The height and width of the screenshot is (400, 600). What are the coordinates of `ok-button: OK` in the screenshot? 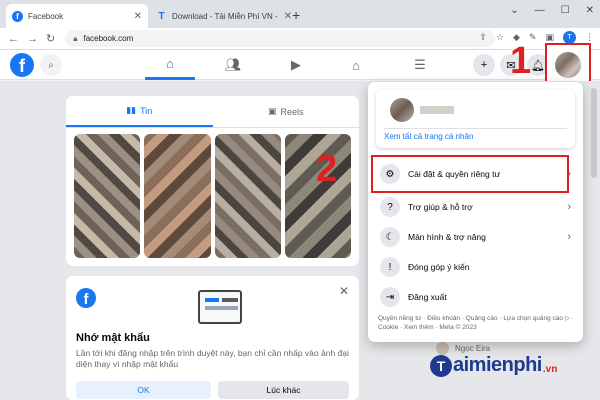 It's located at (143, 390).